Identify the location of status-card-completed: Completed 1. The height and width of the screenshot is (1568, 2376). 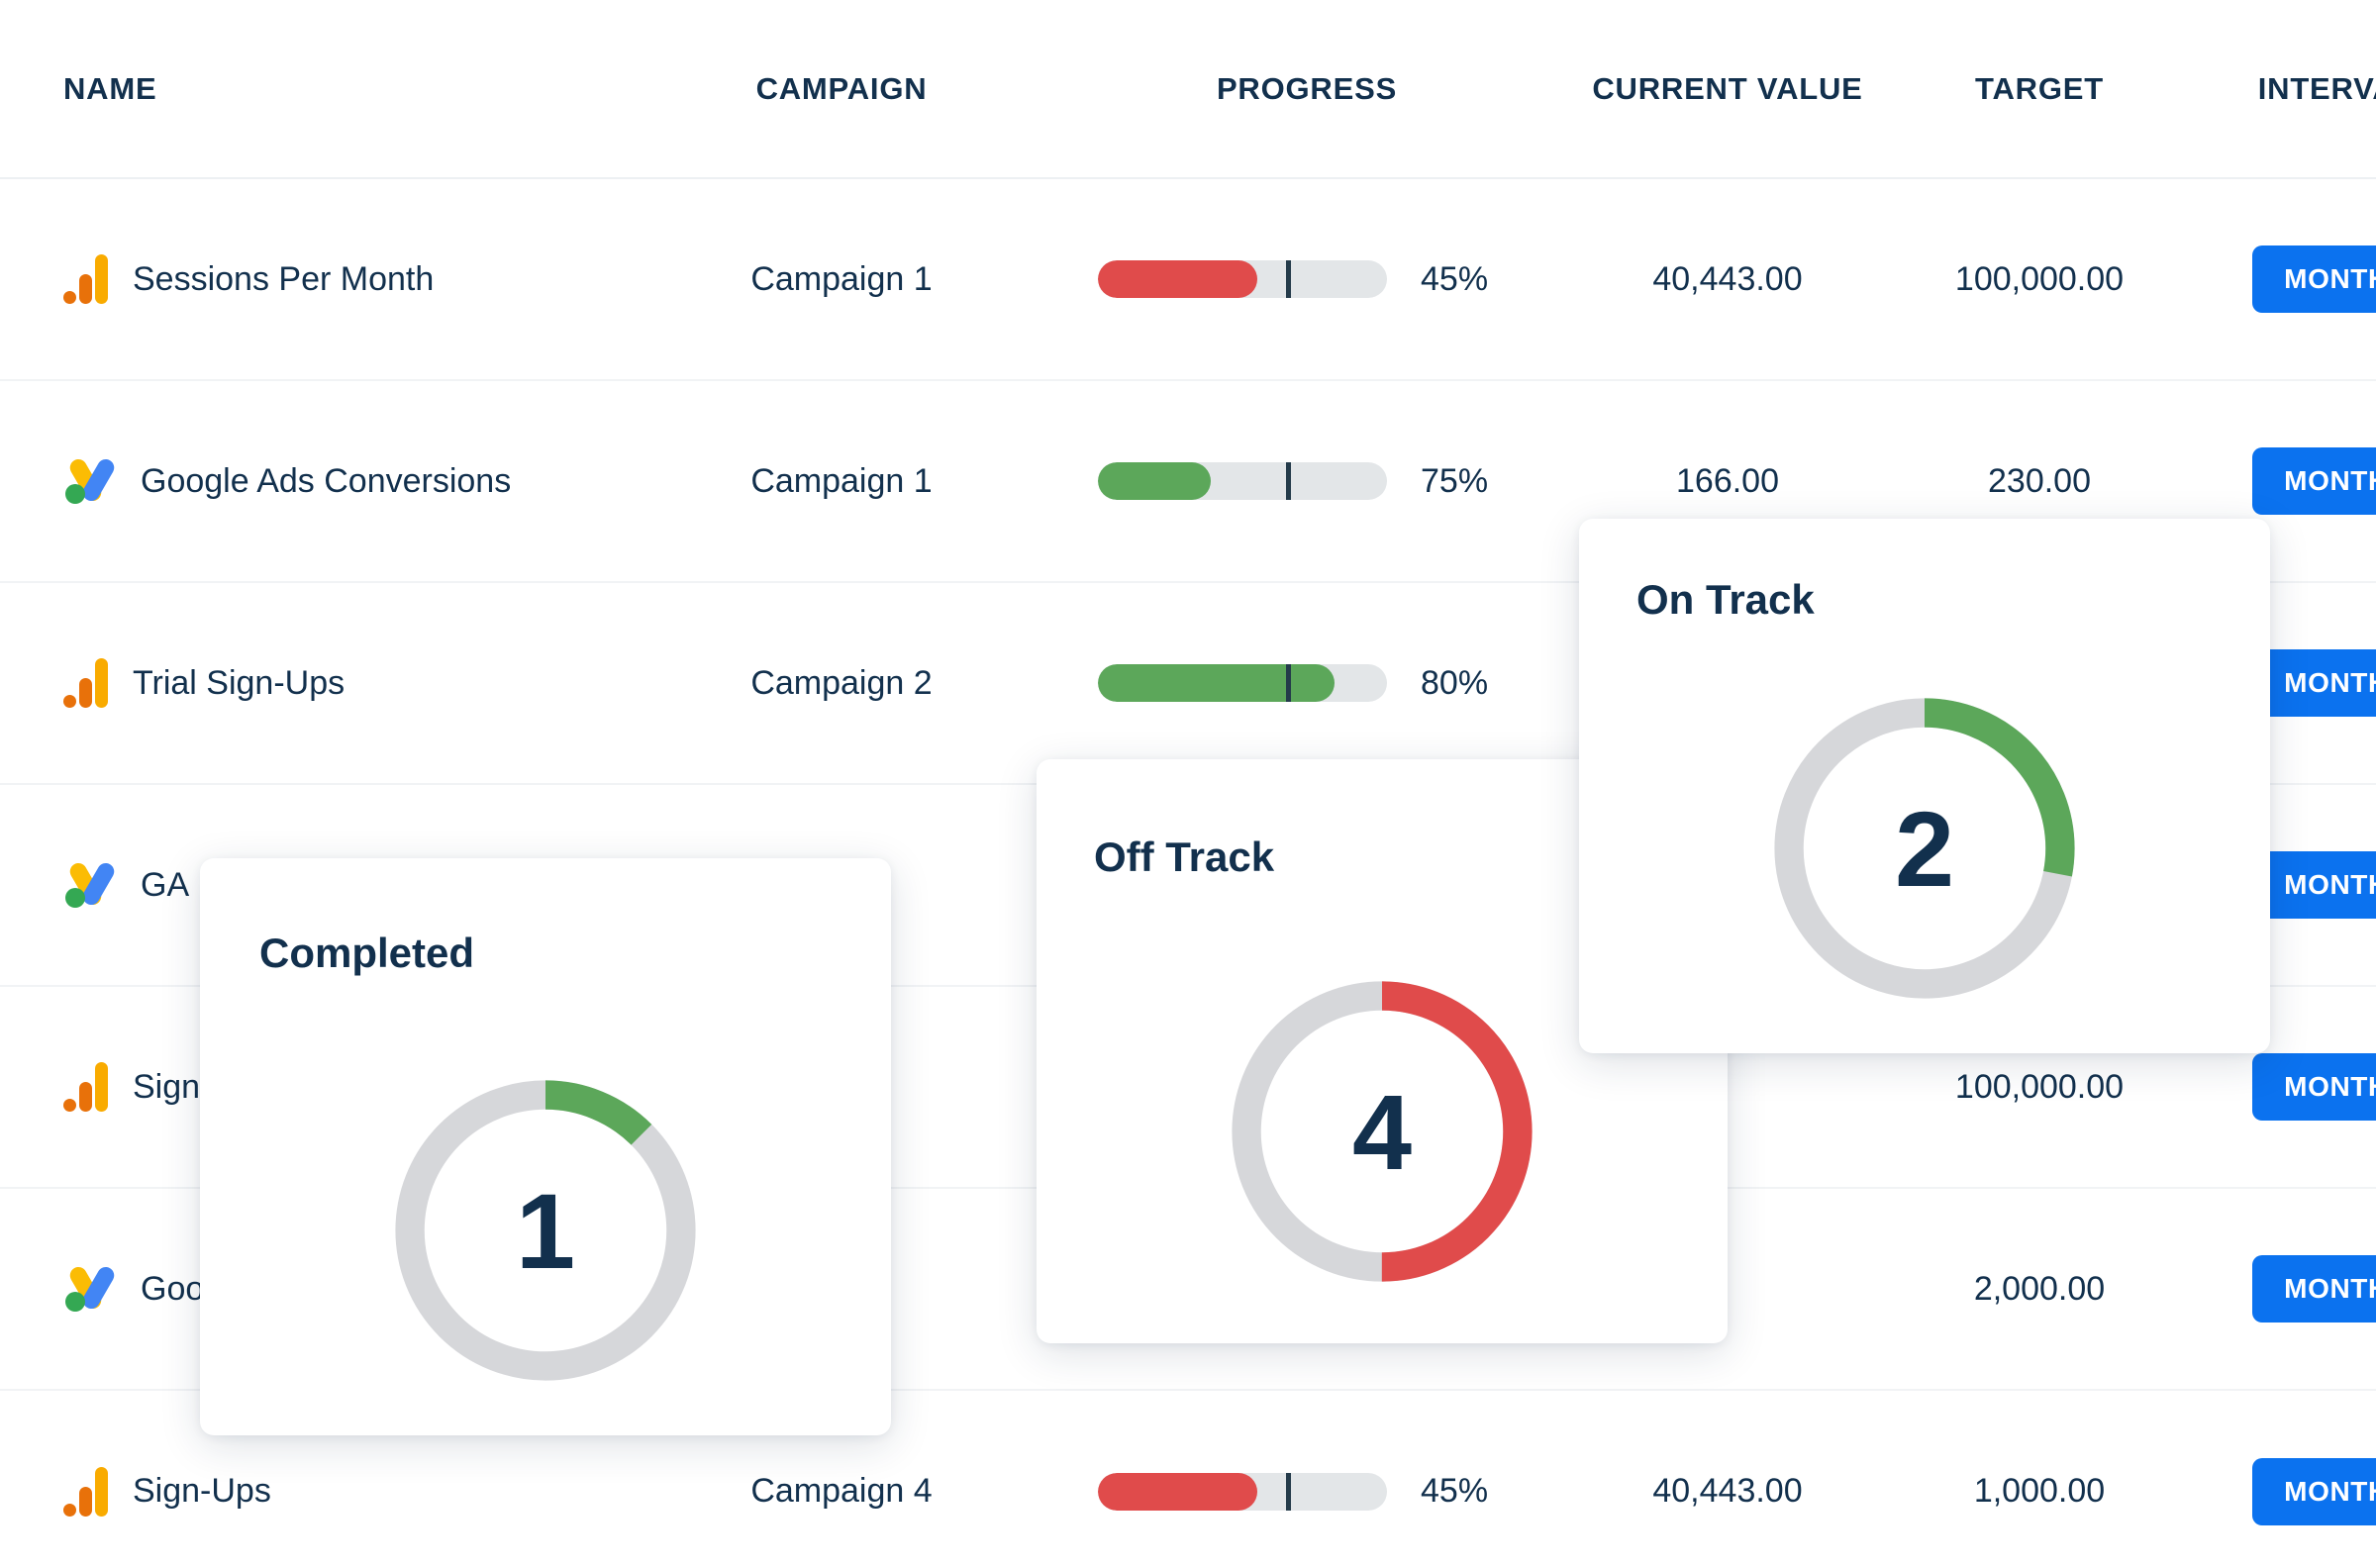
(545, 1146).